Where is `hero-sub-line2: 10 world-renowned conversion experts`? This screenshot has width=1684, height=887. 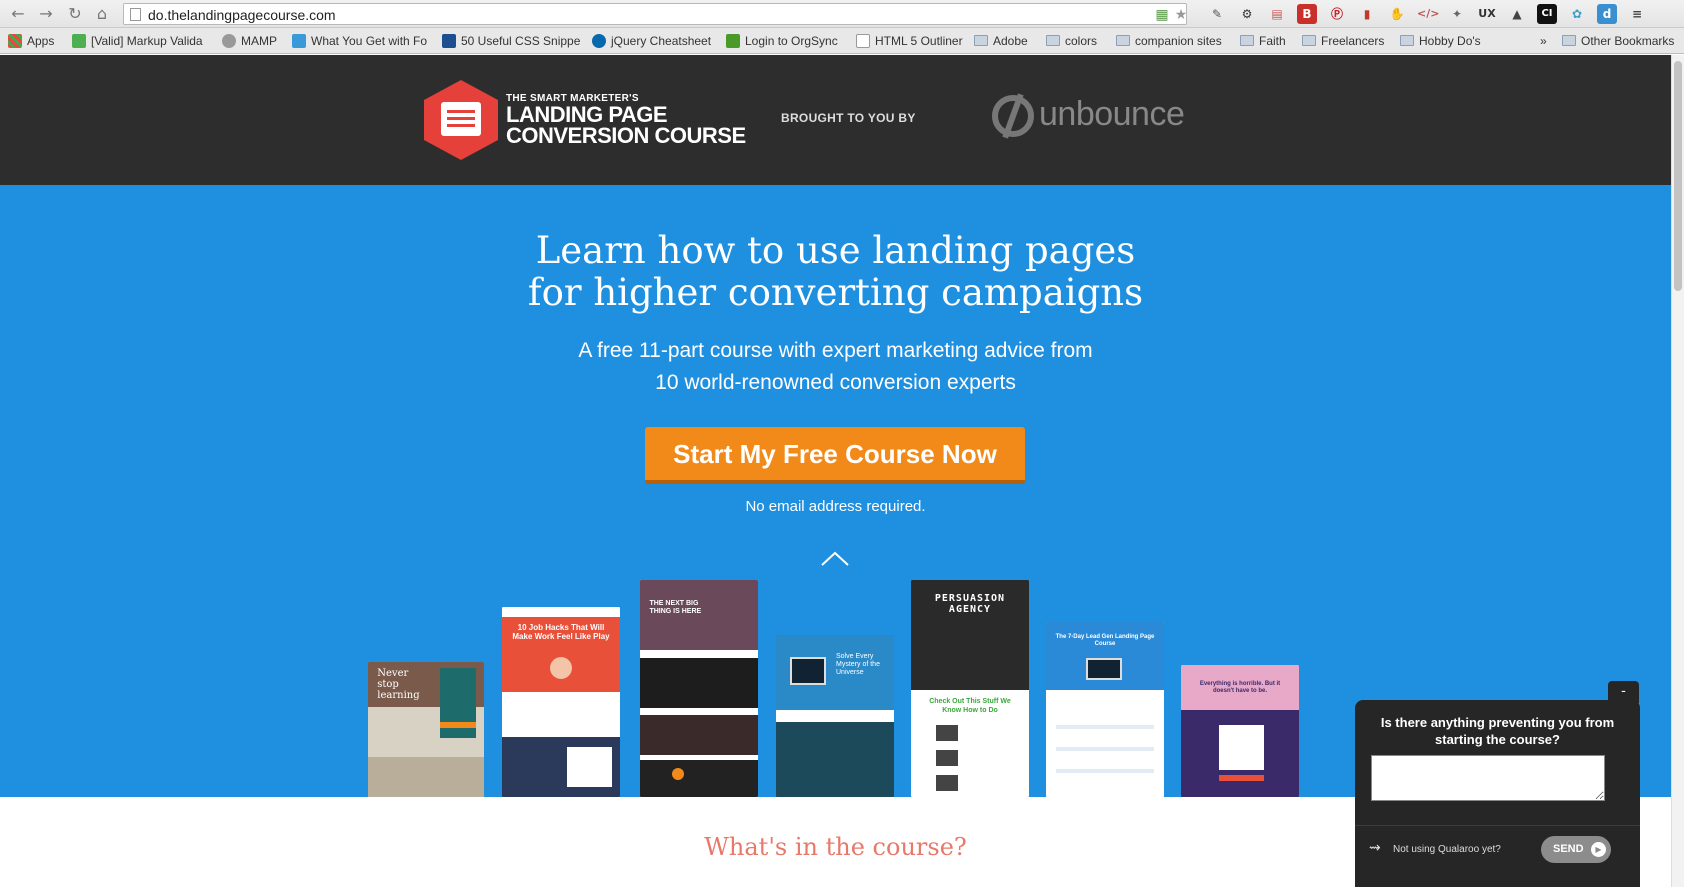 hero-sub-line2: 10 world-renowned conversion experts is located at coordinates (835, 382).